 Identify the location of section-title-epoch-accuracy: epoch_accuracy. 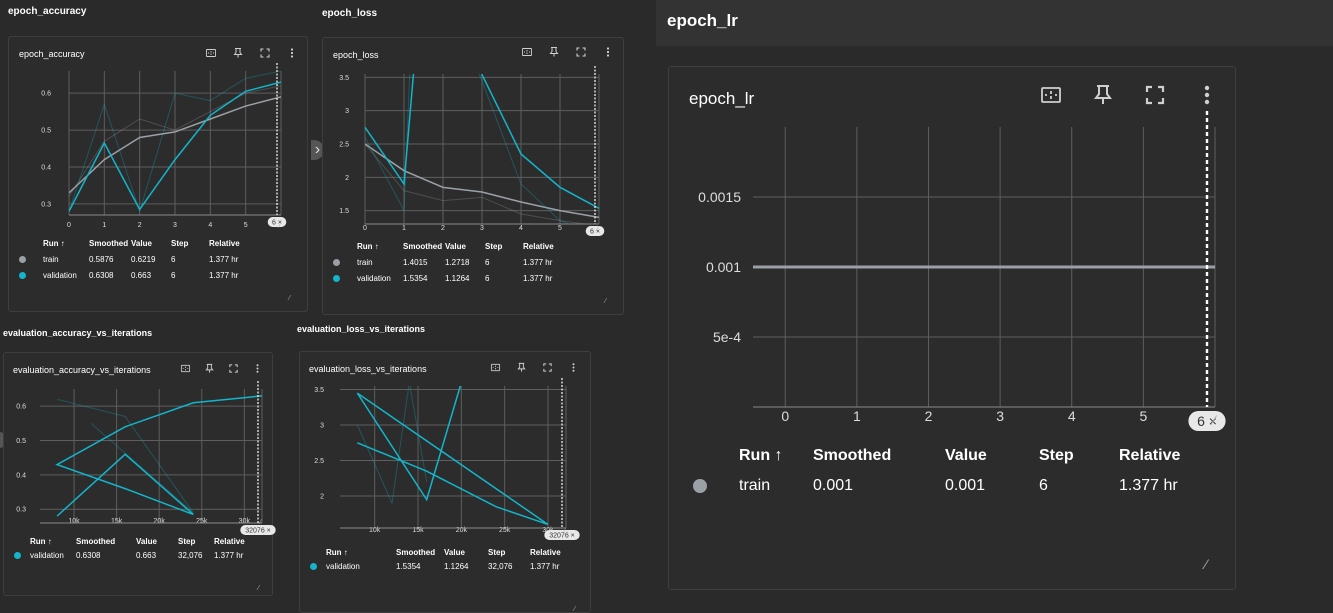
(47, 11).